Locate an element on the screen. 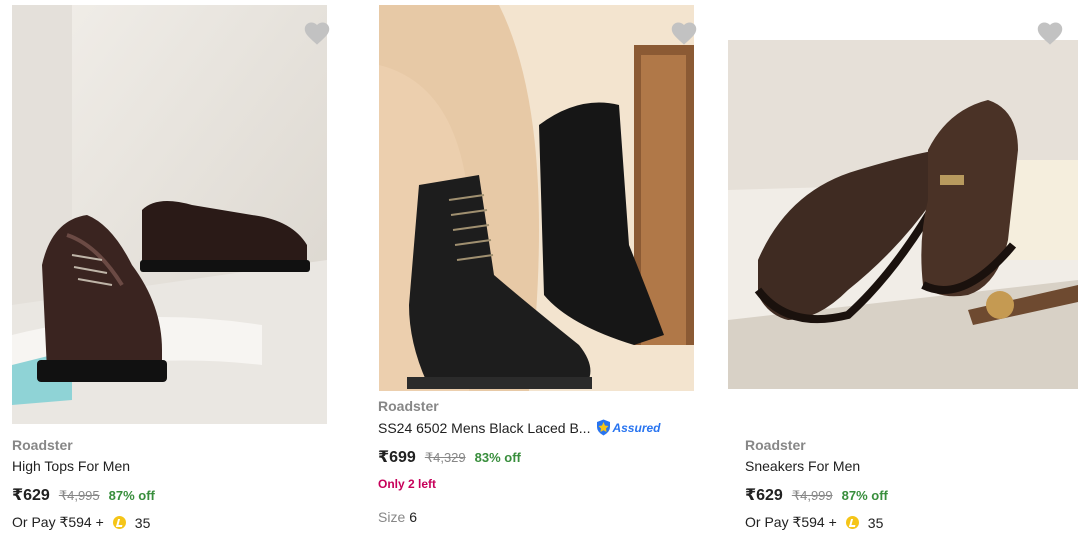 This screenshot has width=1086, height=548. assured-shield-icon is located at coordinates (604, 427).